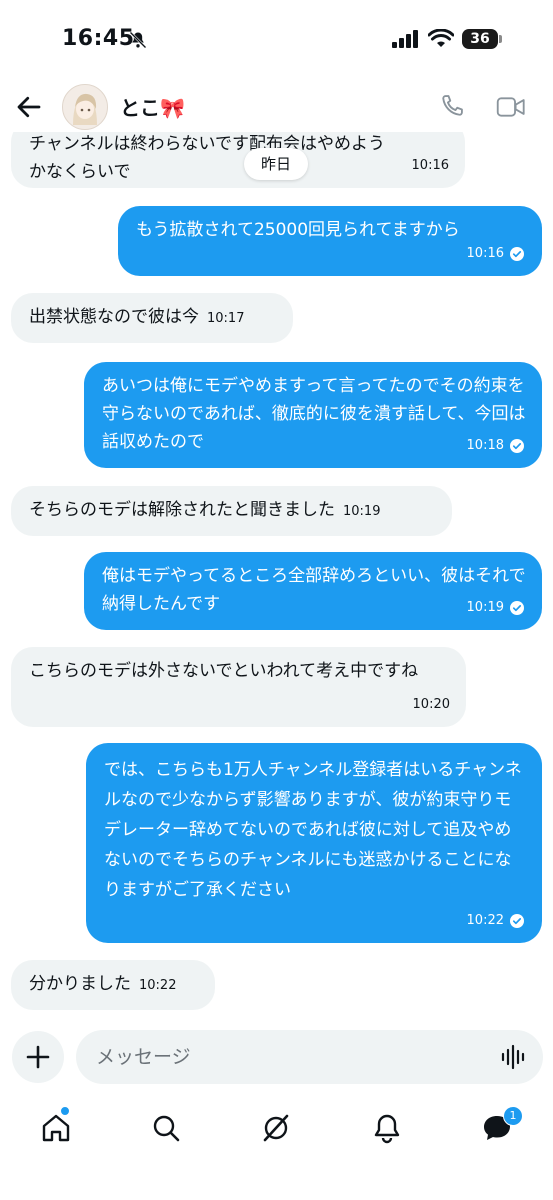 The width and height of the screenshot is (553, 1200). I want to click on message-meta: 10:19, so click(495, 608).